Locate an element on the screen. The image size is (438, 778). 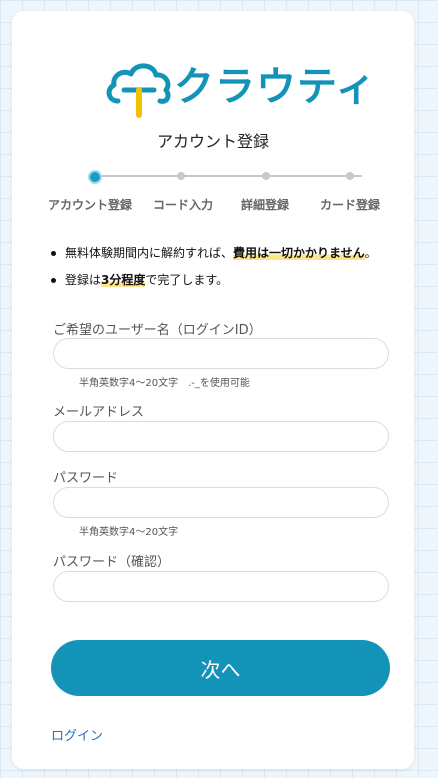
page-title: アカウント登録 is located at coordinates (212, 141).